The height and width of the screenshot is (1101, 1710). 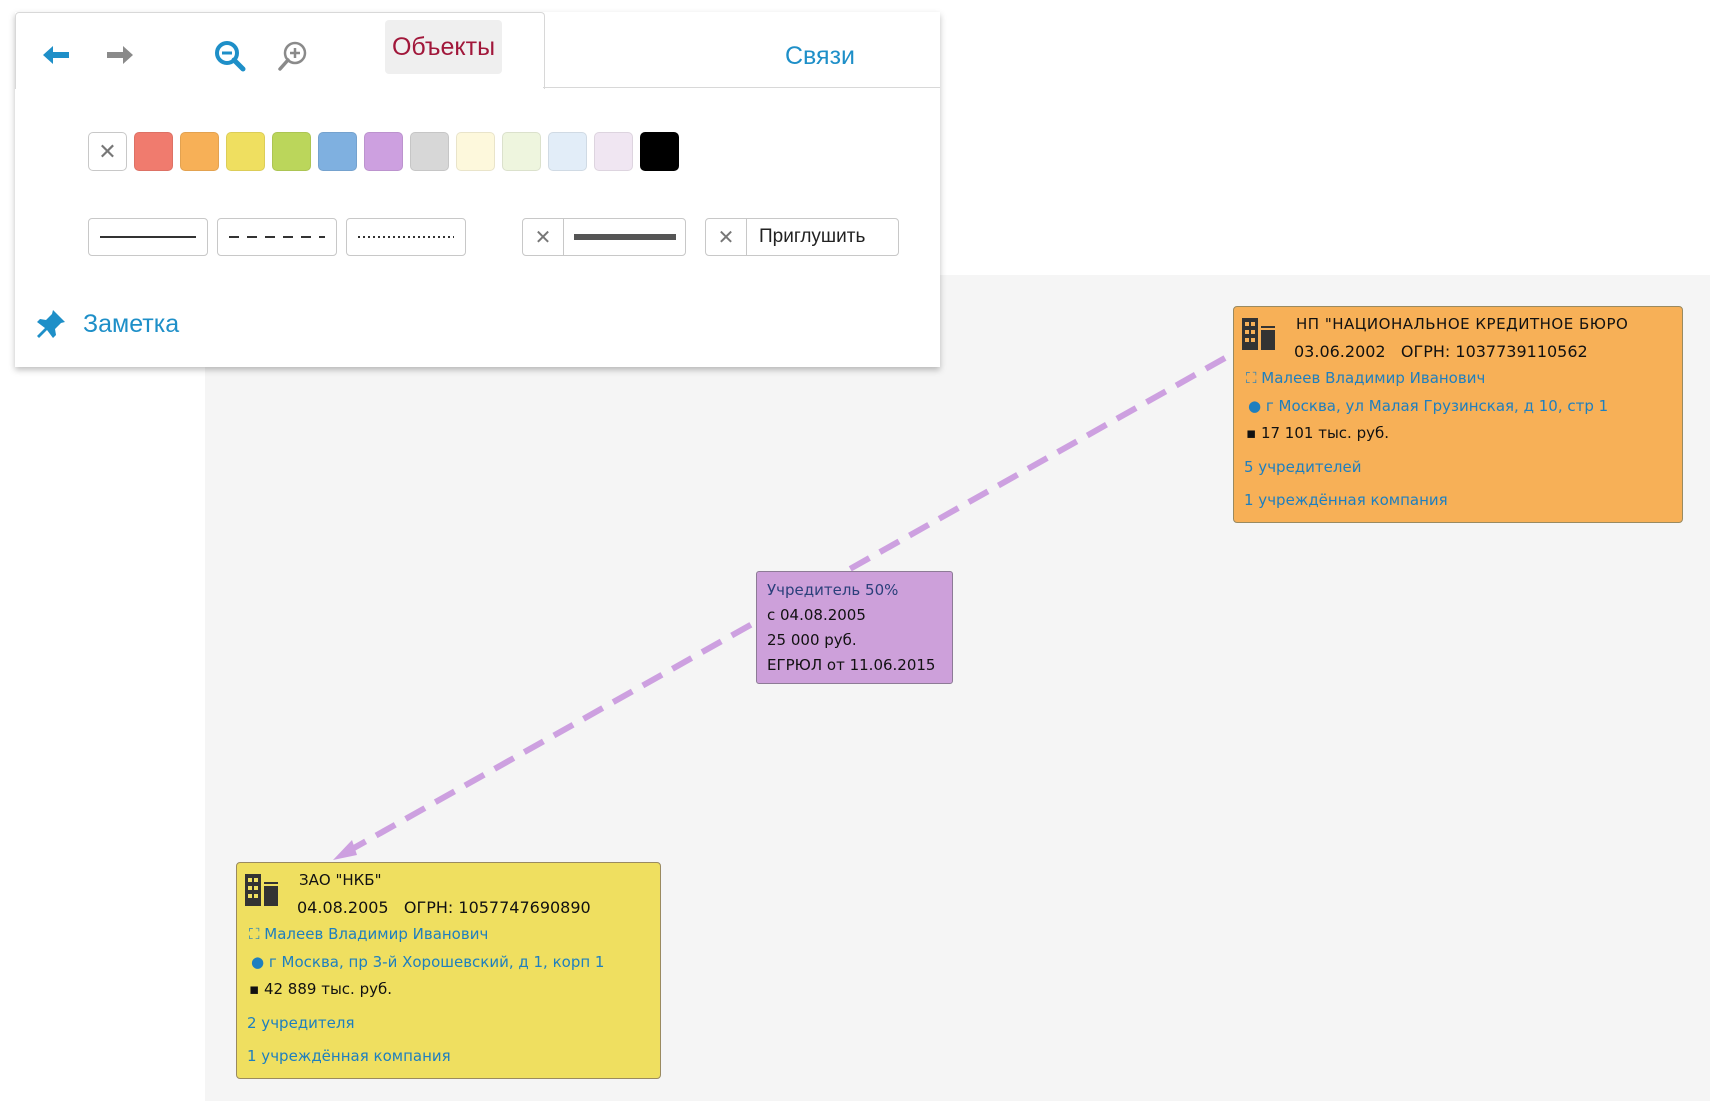 What do you see at coordinates (131, 323) in the screenshot?
I see `note-label: Заметка` at bounding box center [131, 323].